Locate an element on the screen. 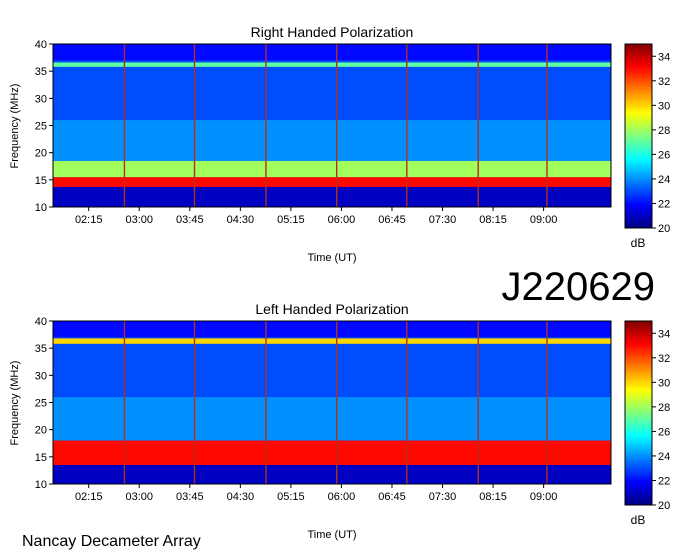  right-y-ticks: 10 15 20 25 30 35 40 is located at coordinates (44, 126).